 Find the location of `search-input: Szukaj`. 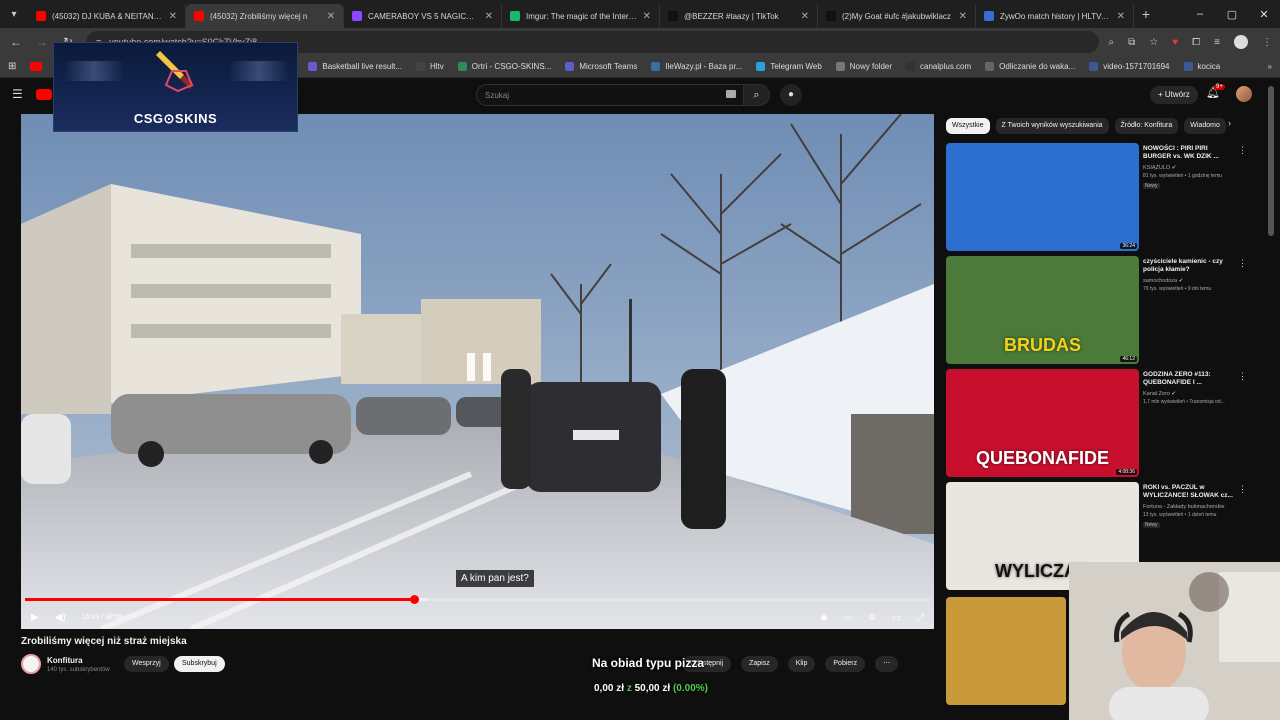

search-input: Szukaj is located at coordinates (610, 95).